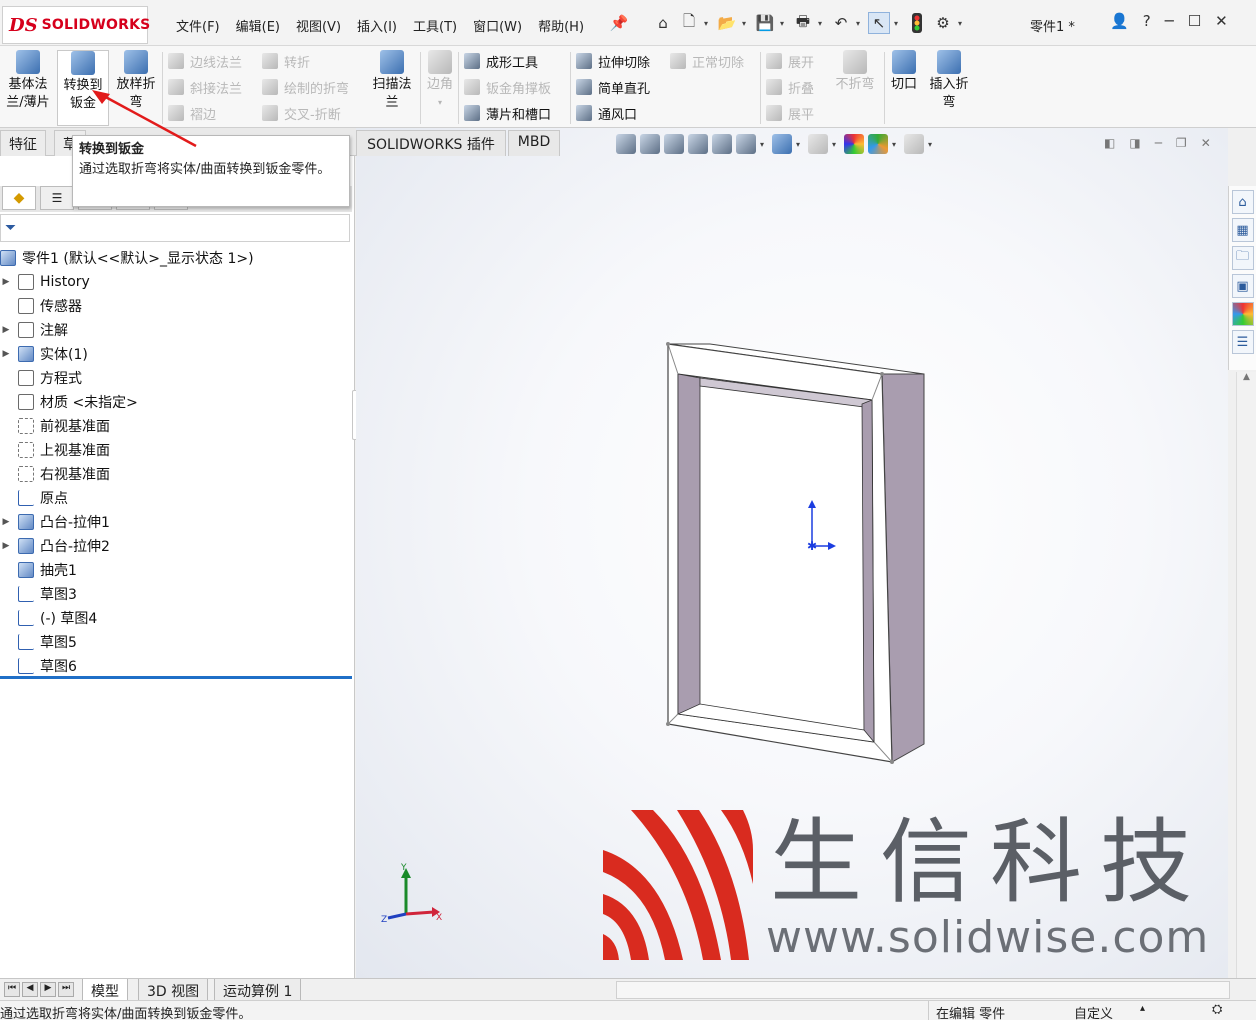 This screenshot has width=1256, height=1020. What do you see at coordinates (258, 990) in the screenshot?
I see `tab-motion-study-1: 运动算例 1` at bounding box center [258, 990].